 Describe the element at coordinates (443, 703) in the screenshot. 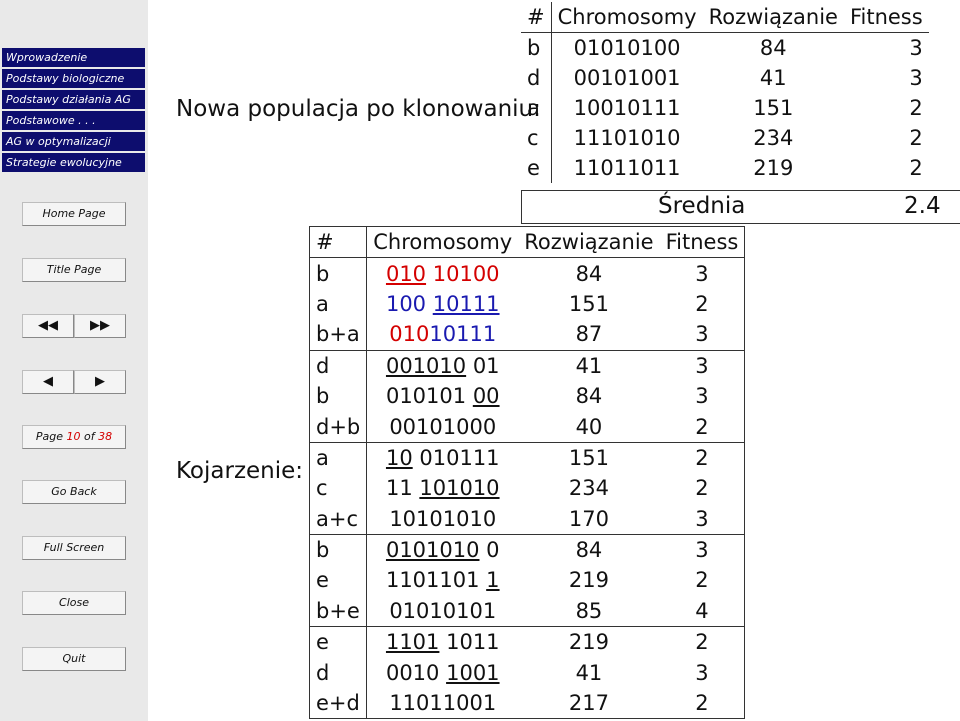

I see `chrom-part-a: 11011001` at that location.